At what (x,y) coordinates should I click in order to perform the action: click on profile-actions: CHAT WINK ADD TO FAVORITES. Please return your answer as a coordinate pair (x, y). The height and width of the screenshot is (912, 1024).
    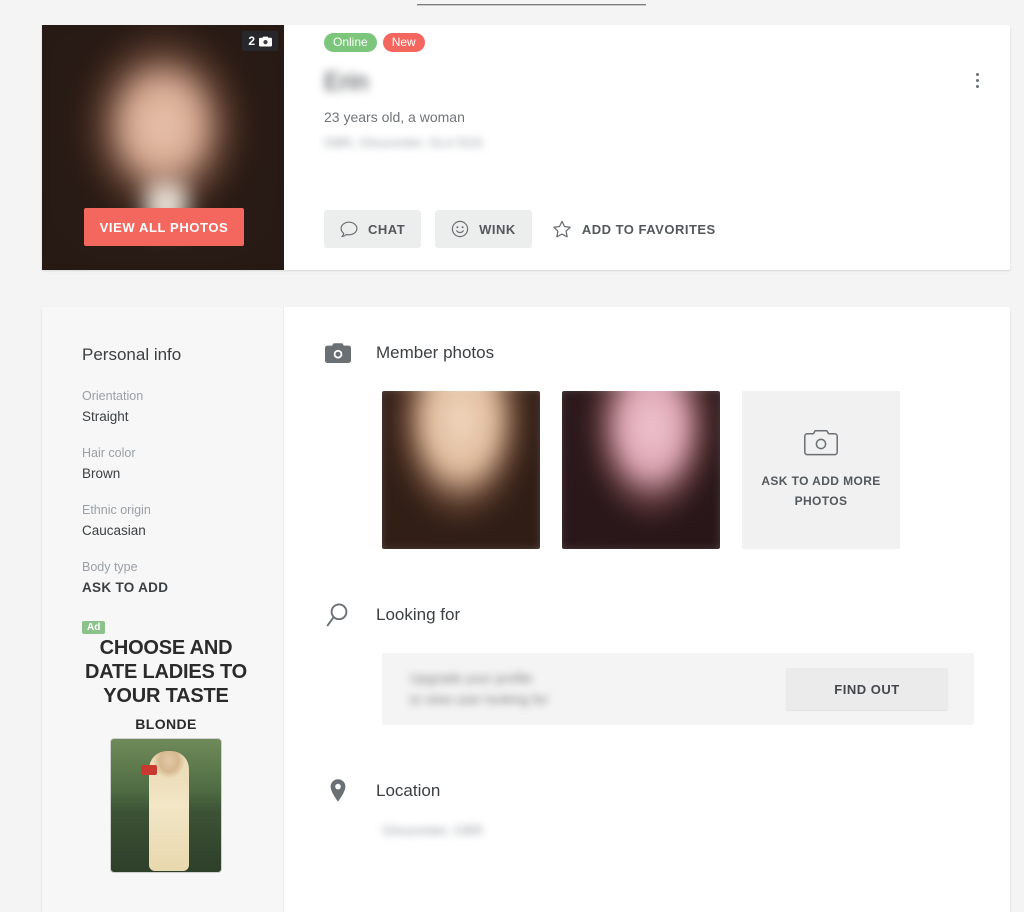
    Looking at the image, I should click on (520, 229).